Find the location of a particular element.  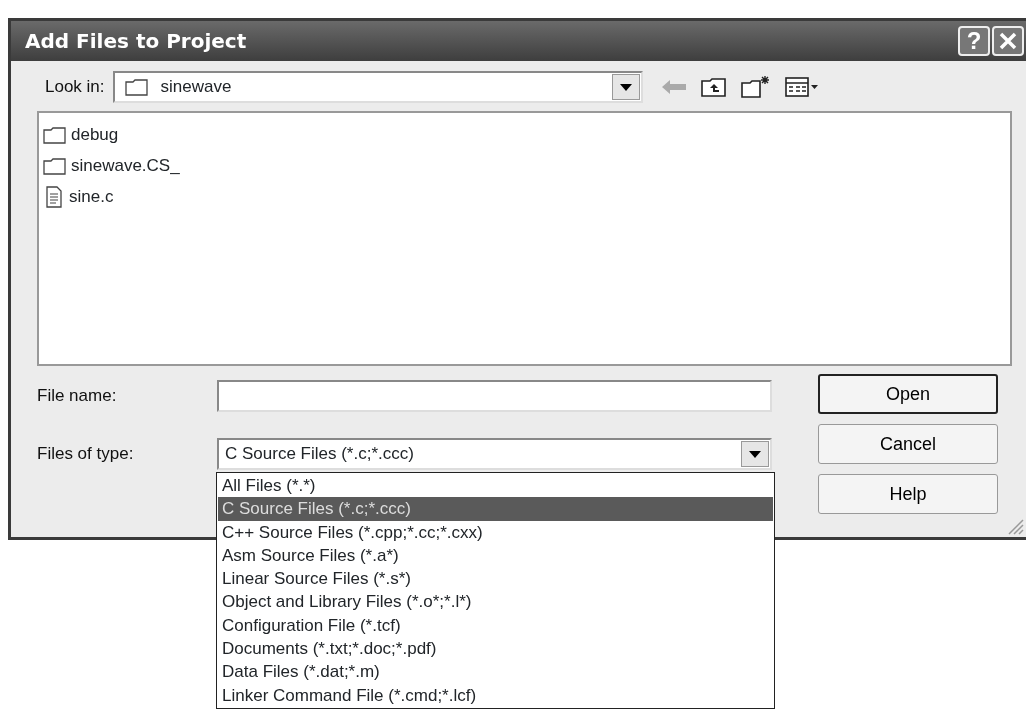

file-name-field is located at coordinates (494, 396).